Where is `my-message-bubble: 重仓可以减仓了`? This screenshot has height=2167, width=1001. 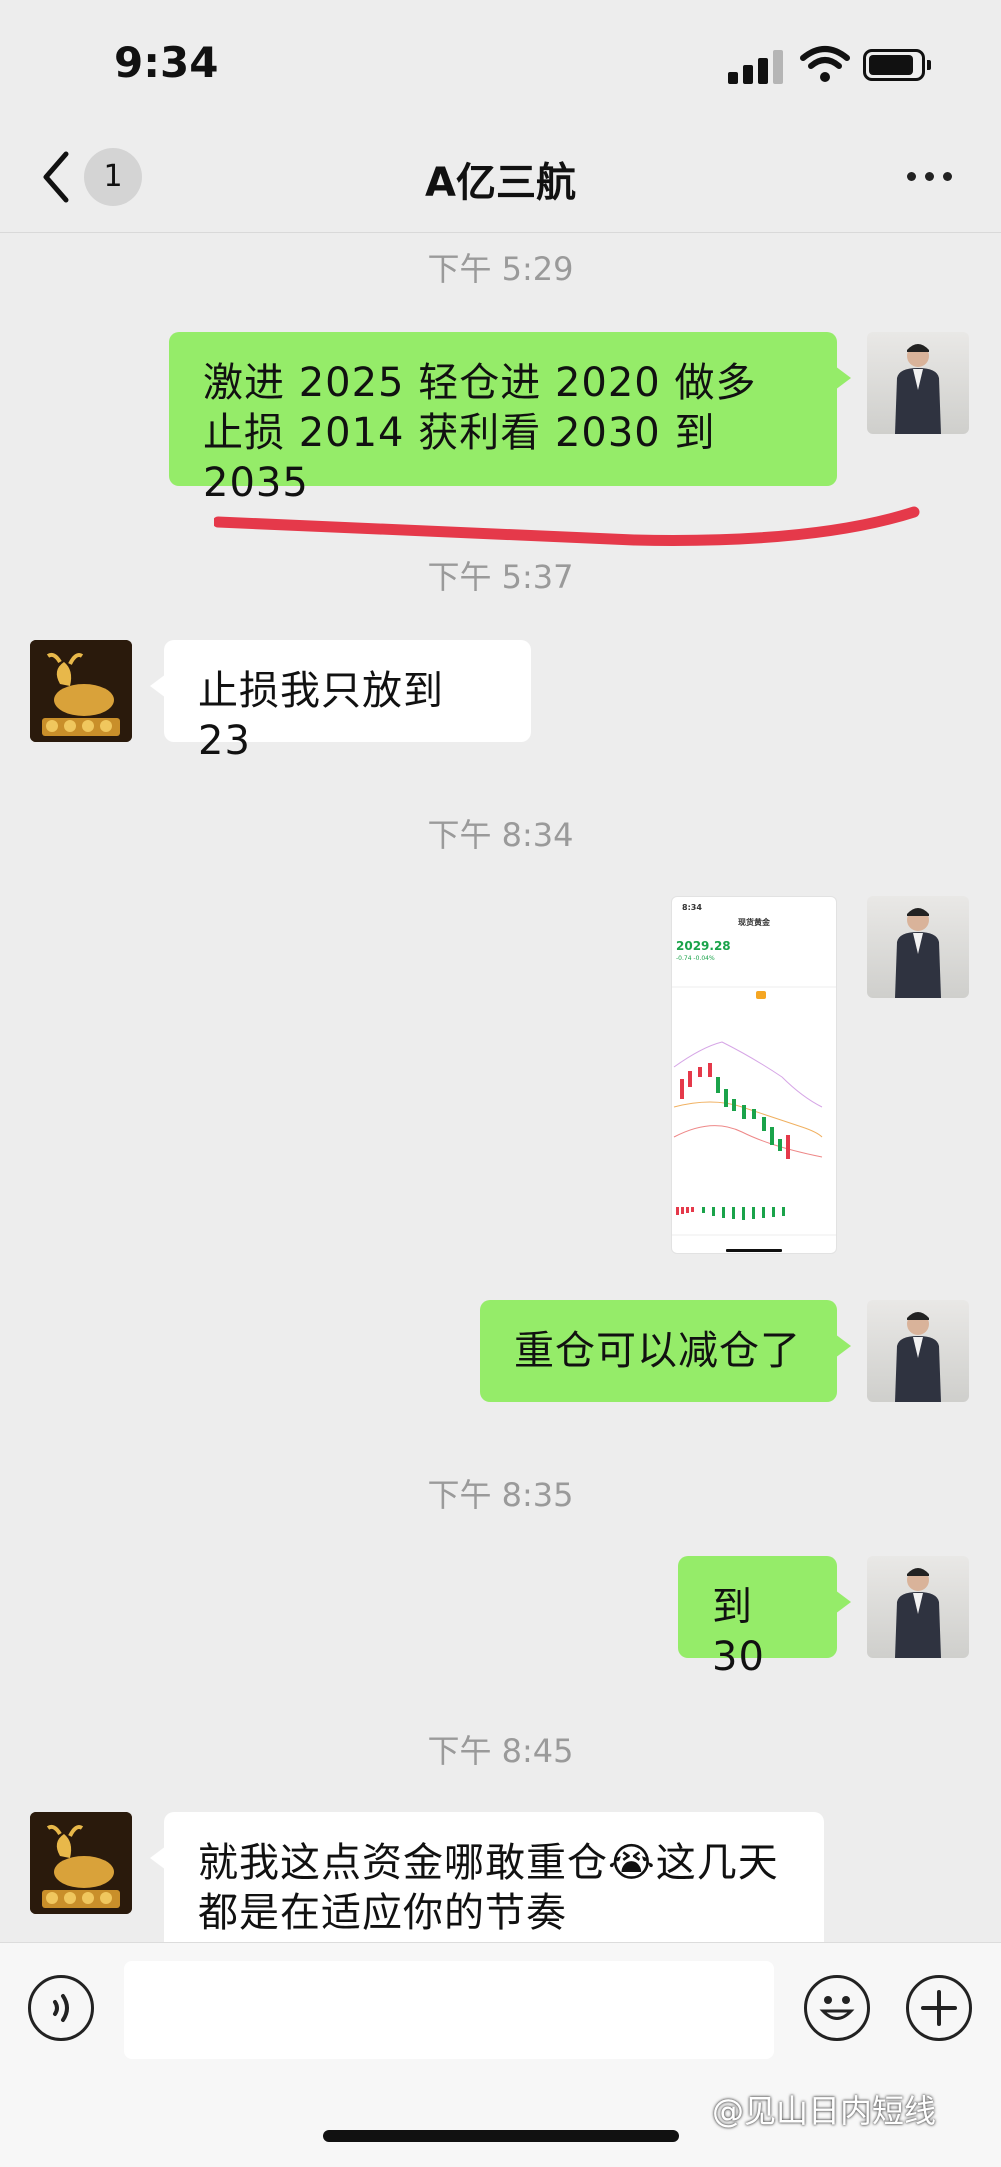 my-message-bubble: 重仓可以减仓了 is located at coordinates (665, 1351).